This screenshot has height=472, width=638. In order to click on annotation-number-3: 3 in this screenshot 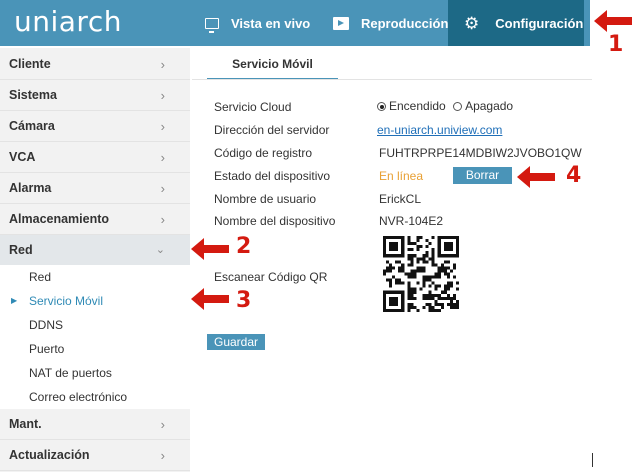, I will do `click(244, 300)`.